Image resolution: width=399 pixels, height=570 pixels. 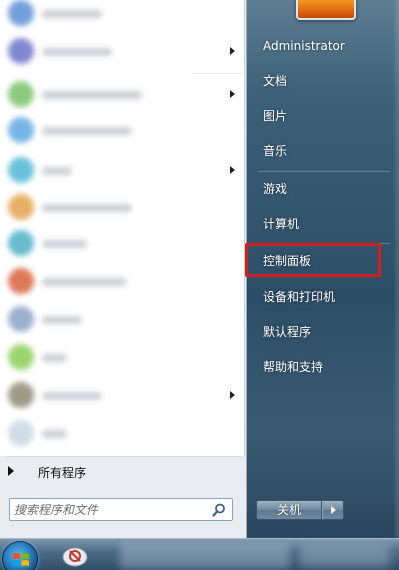 What do you see at coordinates (62, 473) in the screenshot?
I see `all-programs-label: 所有程序` at bounding box center [62, 473].